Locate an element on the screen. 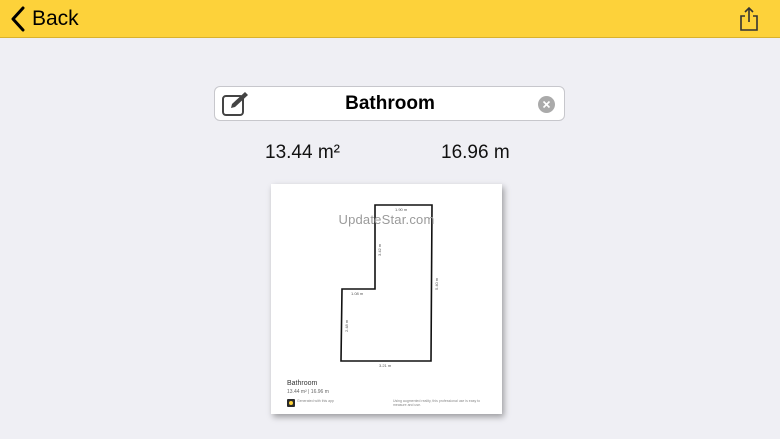 The width and height of the screenshot is (780, 439). dim-lower-left: 2.48 m is located at coordinates (346, 325).